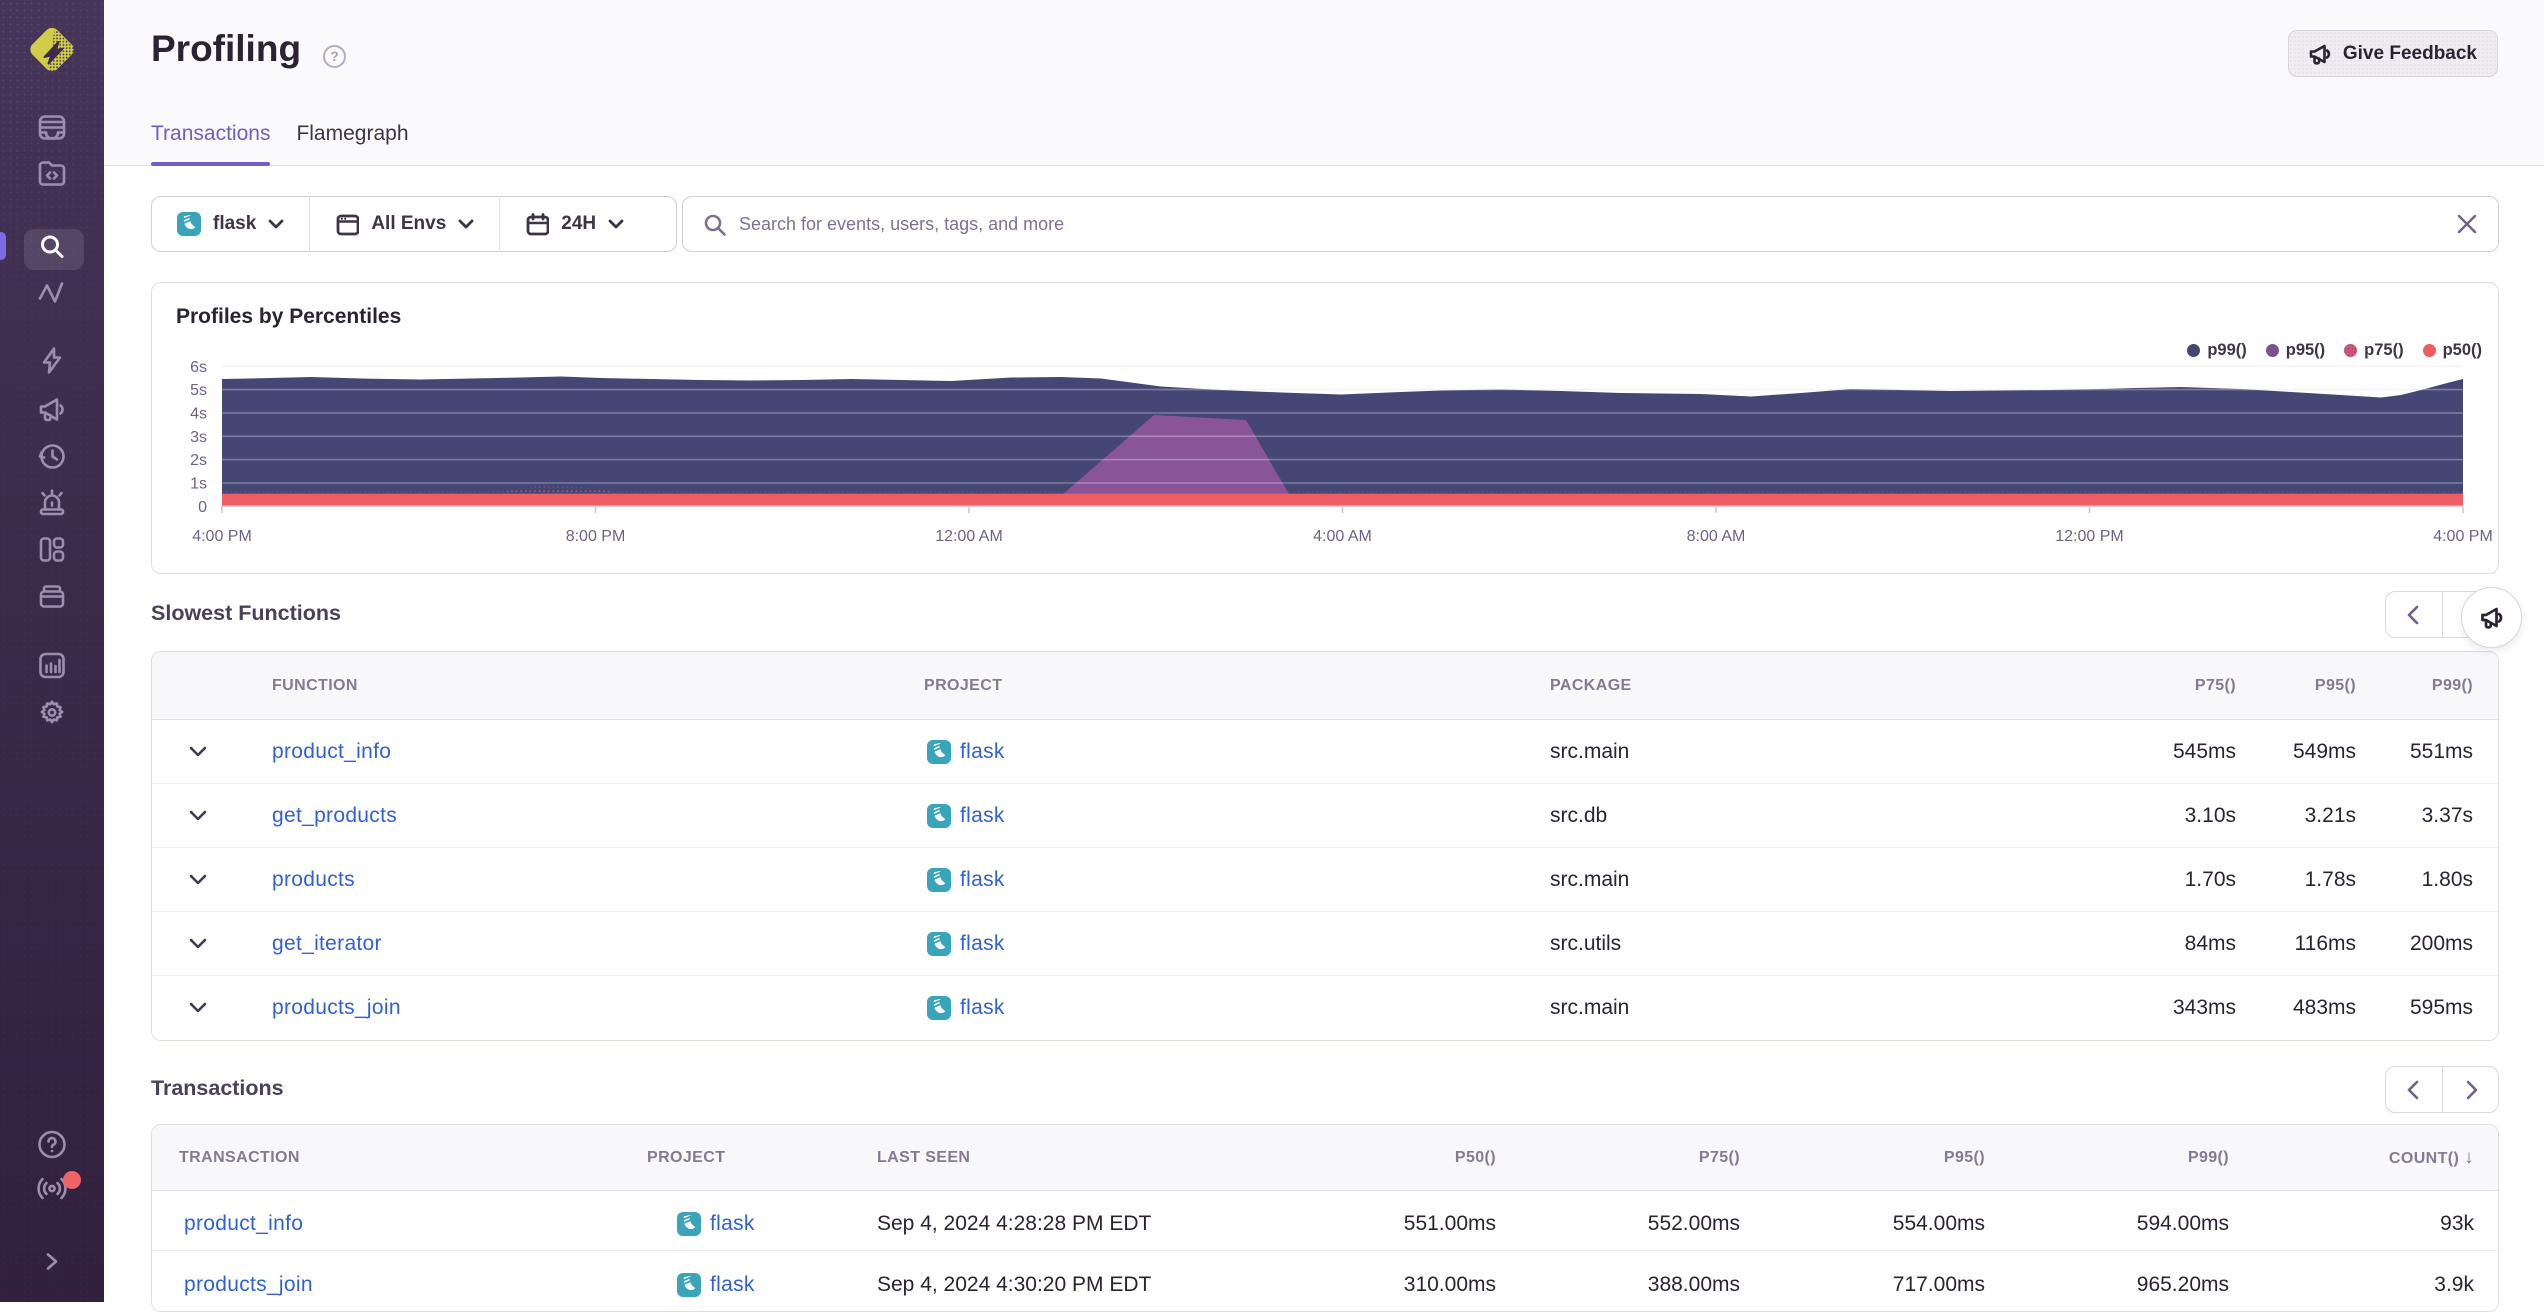  I want to click on svg-text: 5s, so click(198, 390).